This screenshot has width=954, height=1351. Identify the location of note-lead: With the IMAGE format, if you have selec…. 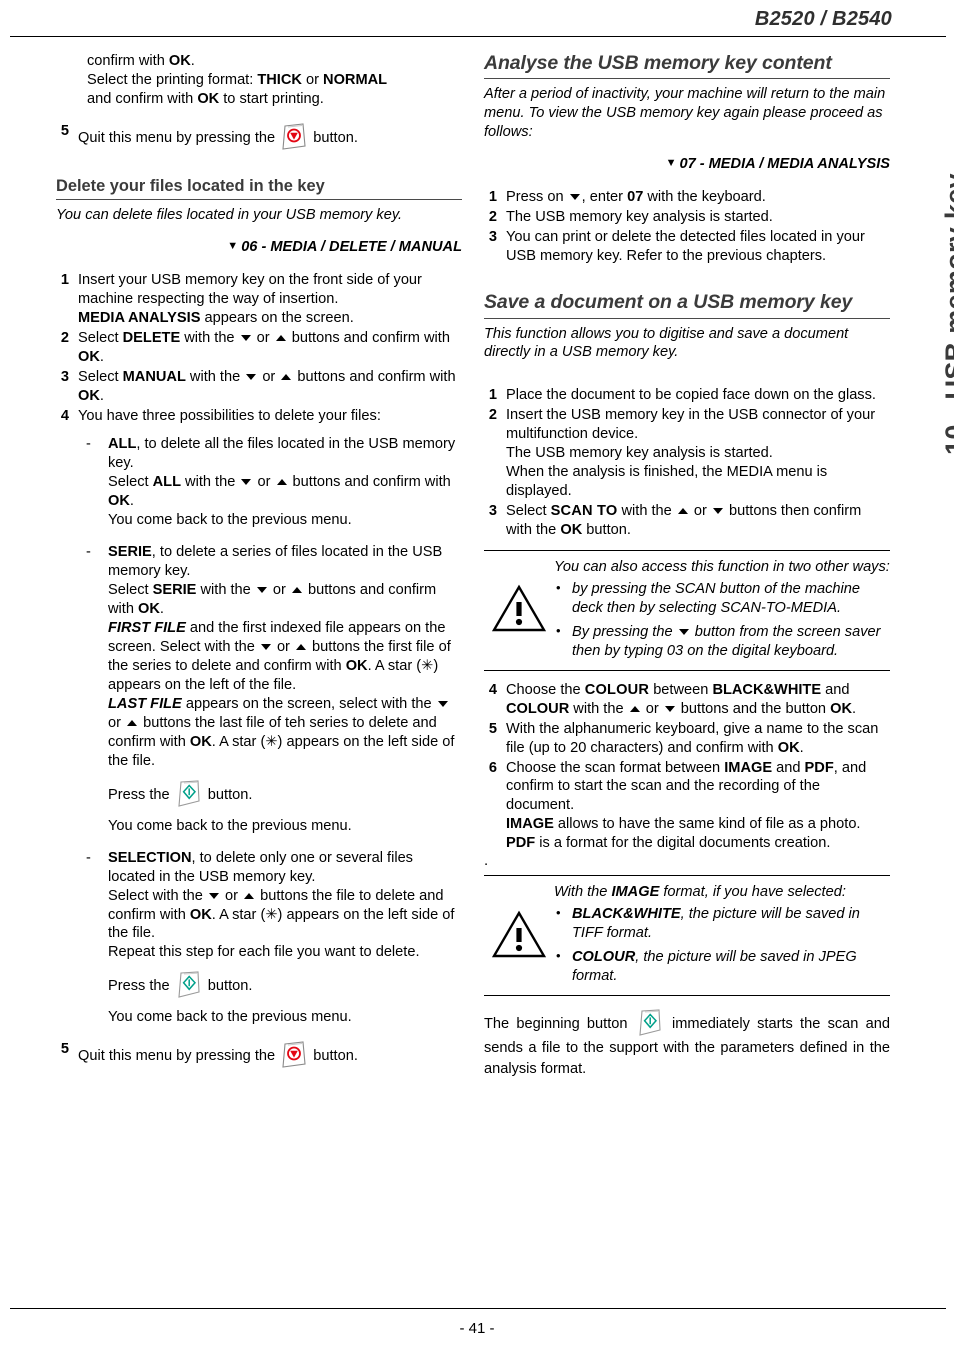
(722, 892).